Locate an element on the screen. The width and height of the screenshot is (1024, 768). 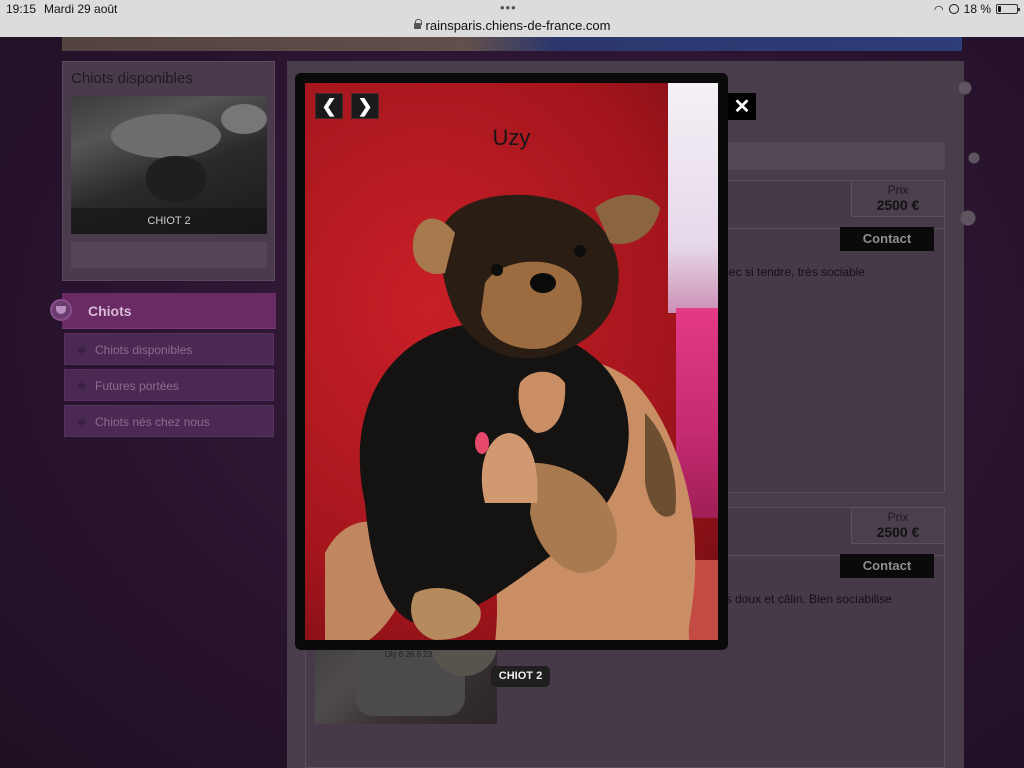
menu-item-futures-portees: ✱ Futures portées is located at coordinates (169, 385).